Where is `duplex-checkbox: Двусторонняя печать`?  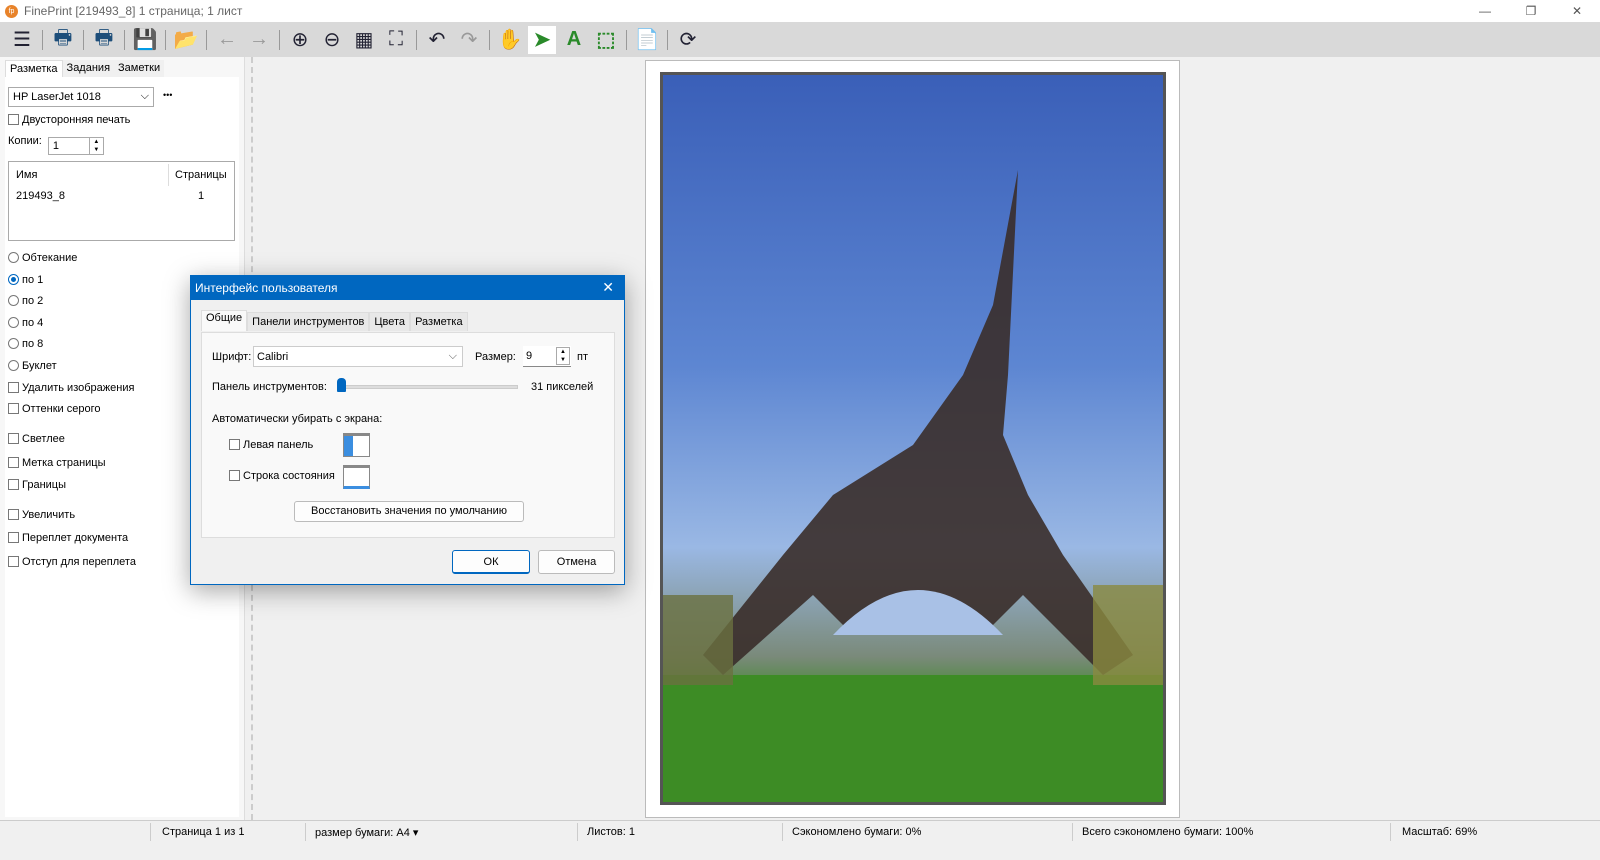 duplex-checkbox: Двусторонняя печать is located at coordinates (69, 120).